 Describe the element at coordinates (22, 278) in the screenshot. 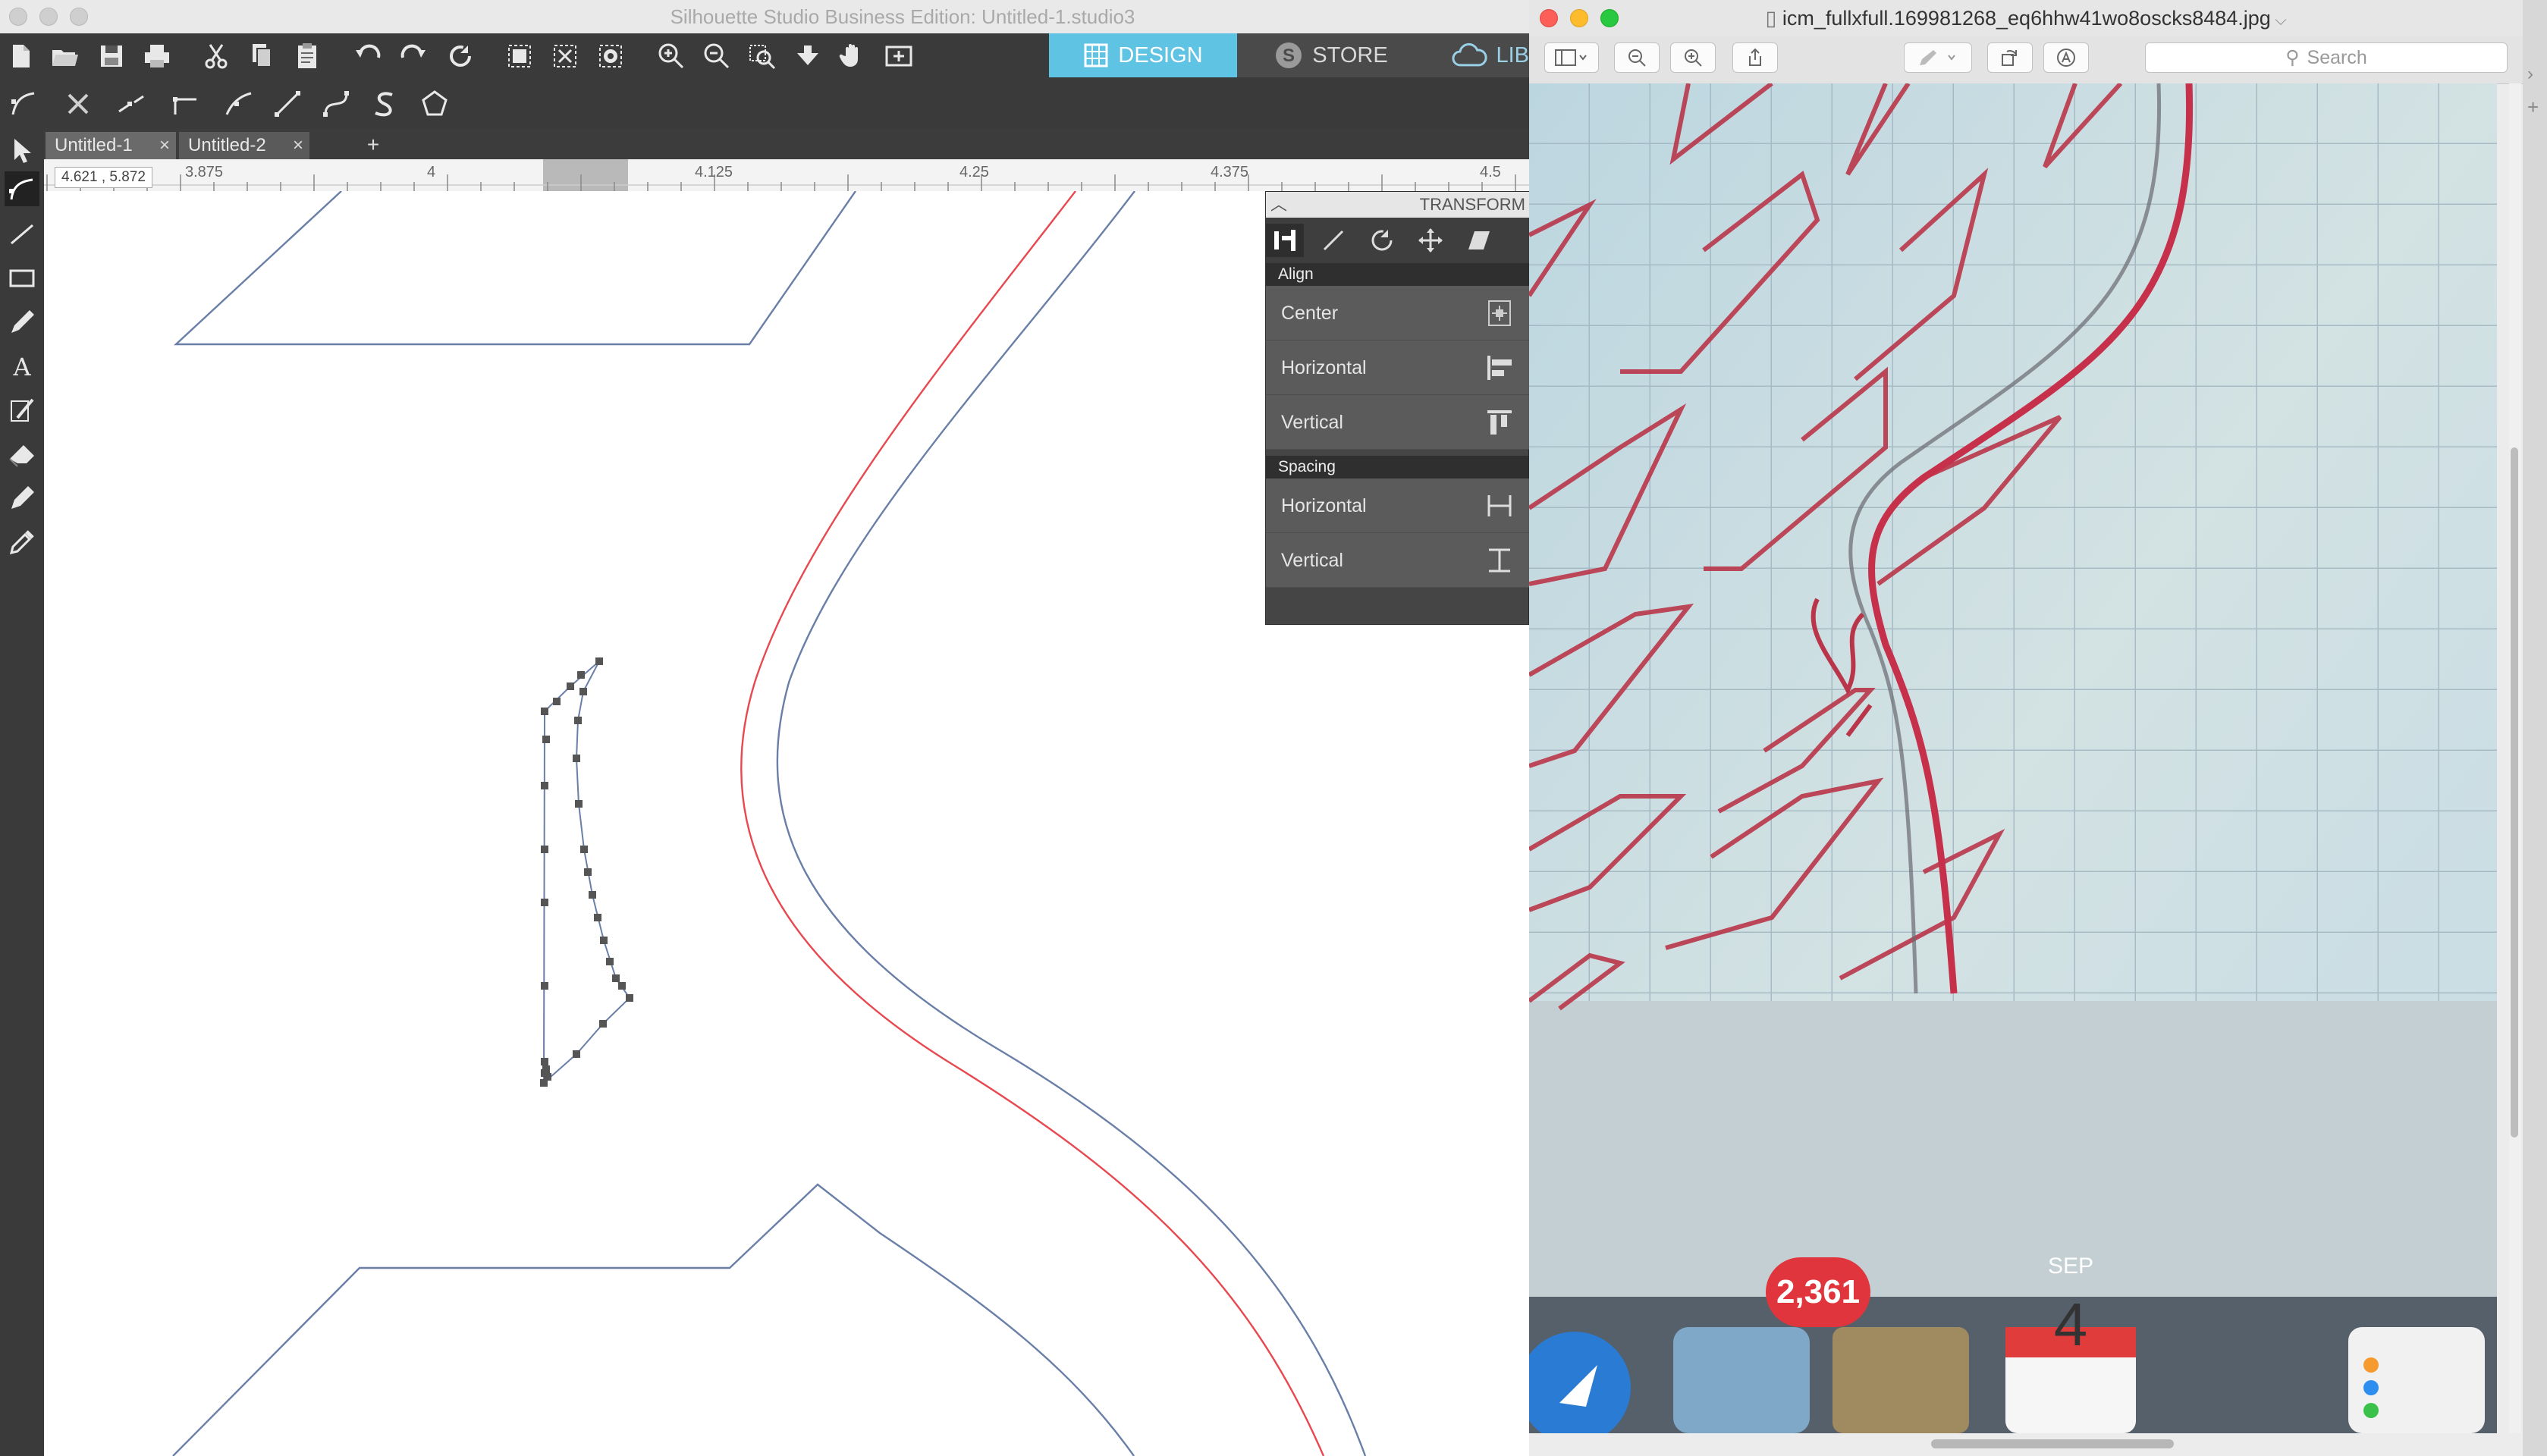

I see `rectangle-tool-icon` at that location.